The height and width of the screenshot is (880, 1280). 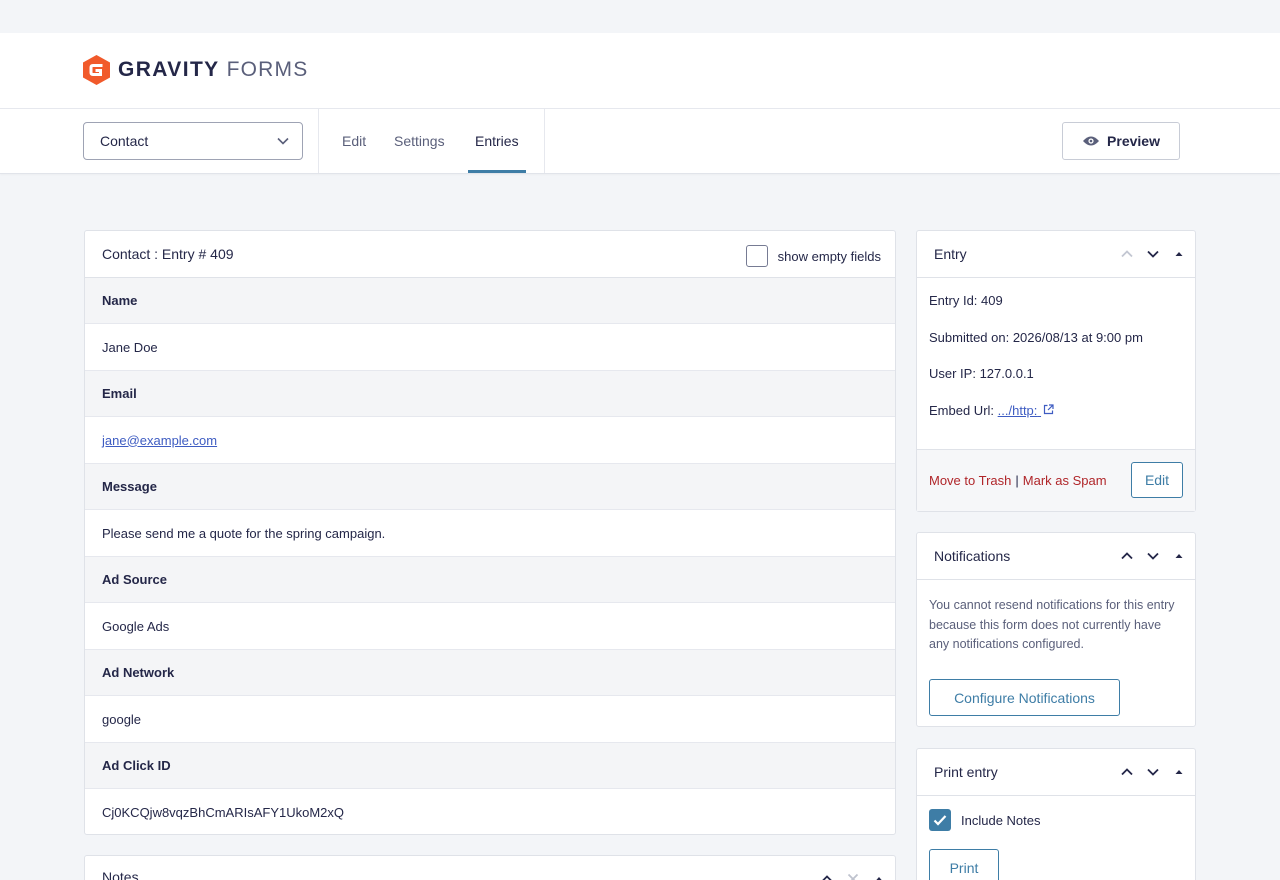 What do you see at coordinates (490, 719) in the screenshot?
I see `field-value: google` at bounding box center [490, 719].